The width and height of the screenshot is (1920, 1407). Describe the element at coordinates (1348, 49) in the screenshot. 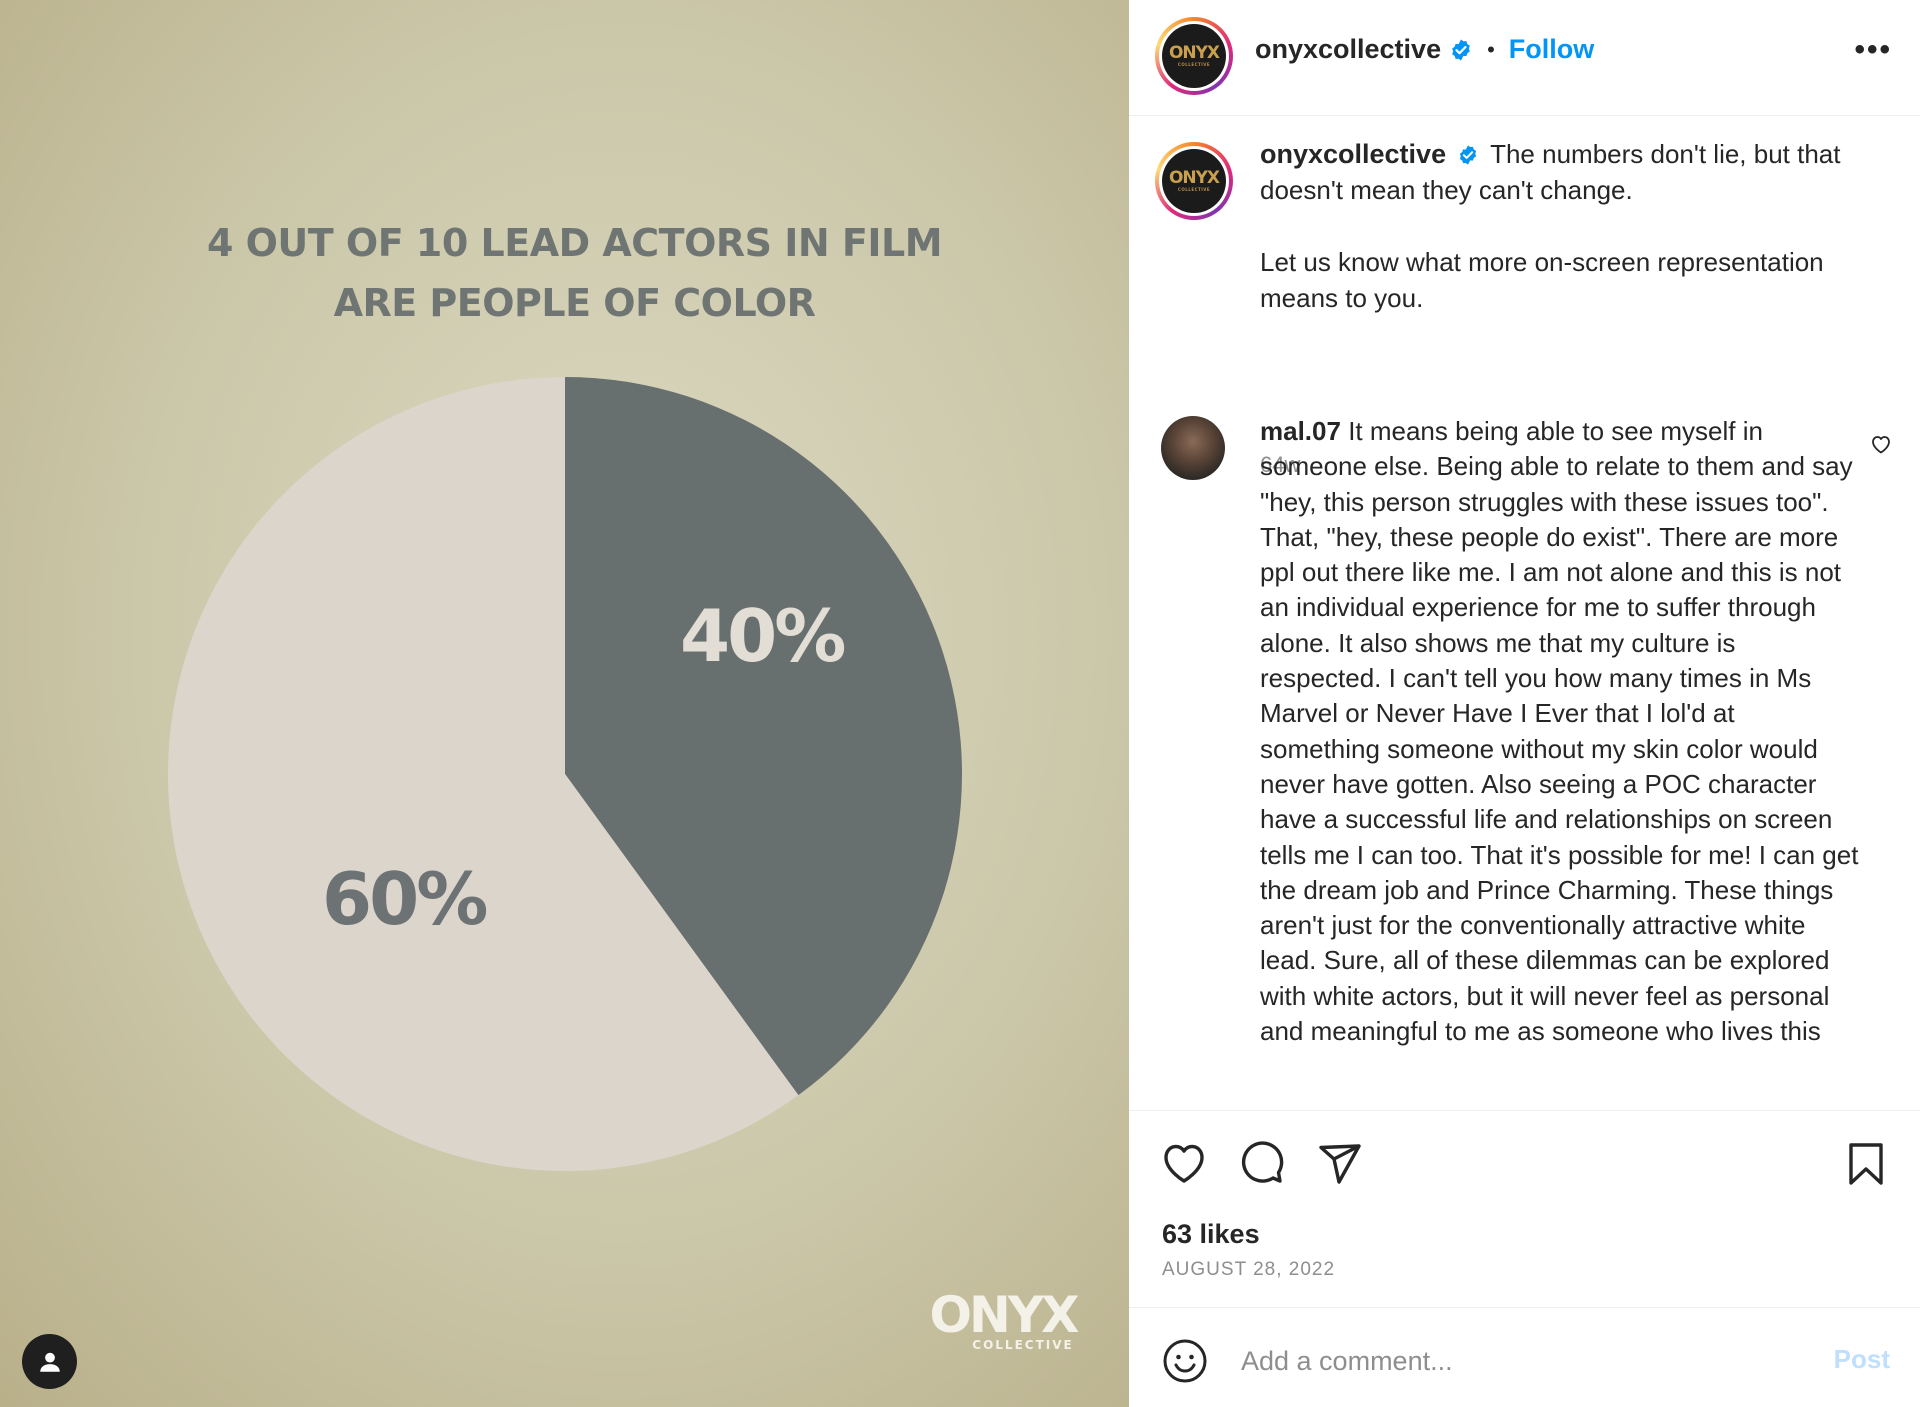

I see `author-username: onyxcollective` at that location.